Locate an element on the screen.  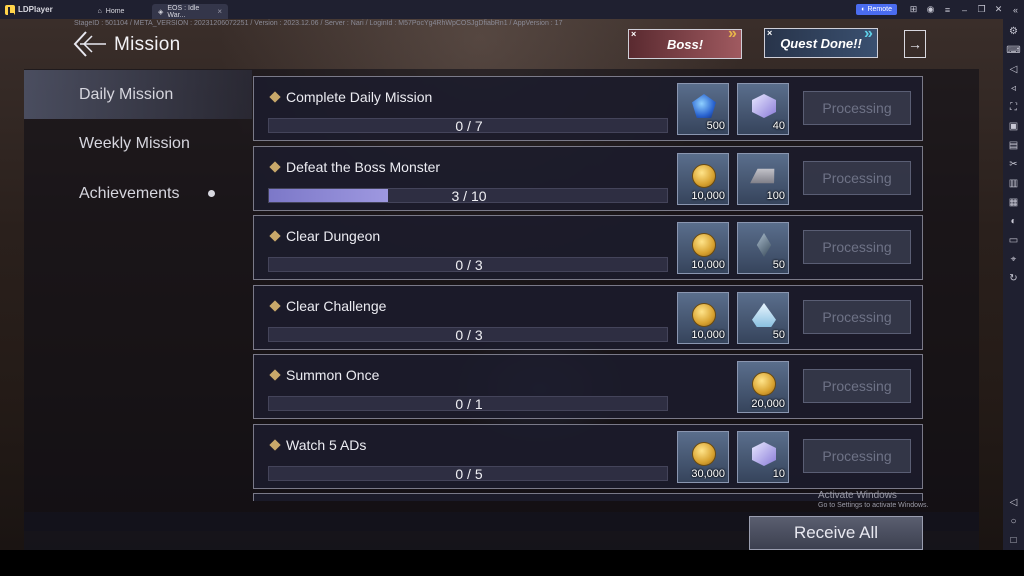
operation-record-icon: ◐ is located at coordinates (1013, 221).